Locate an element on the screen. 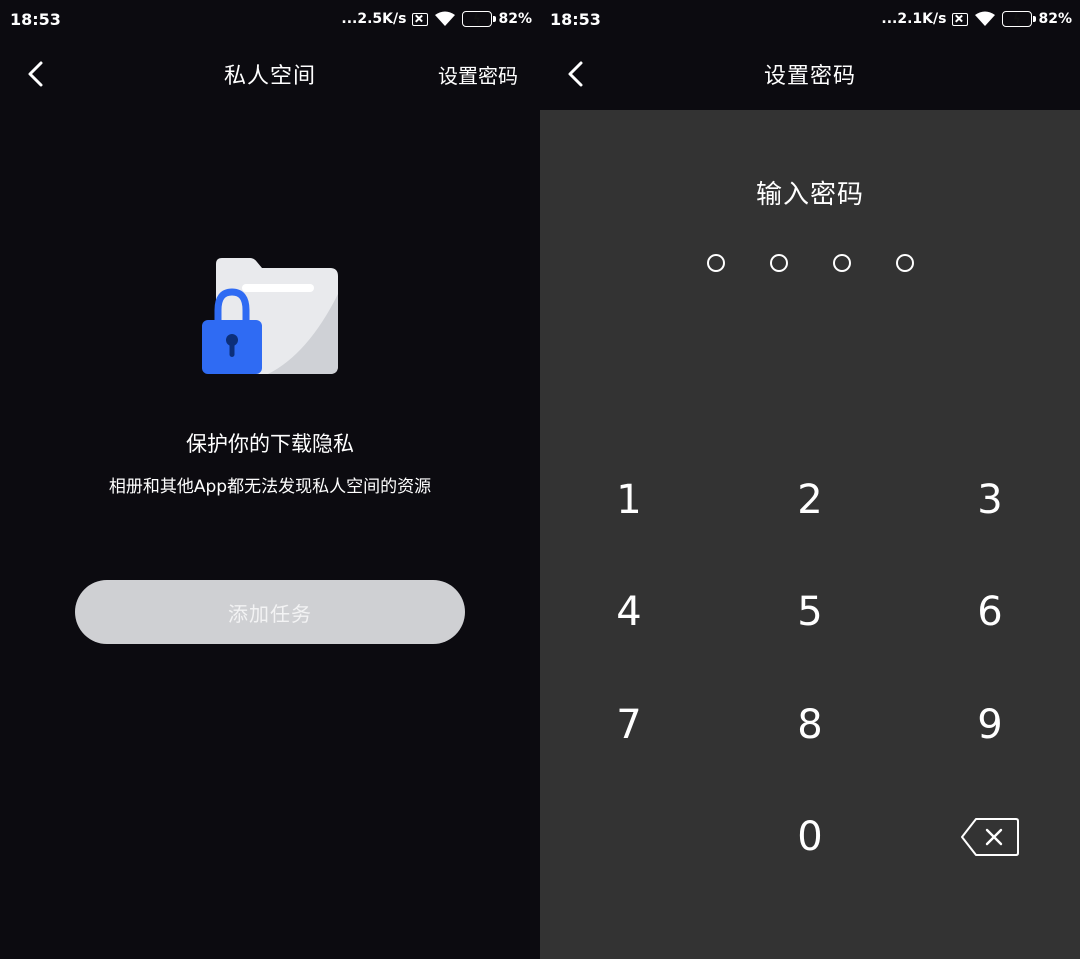  description-text: 相册和其他App都无法发现私人空间的资源 is located at coordinates (270, 487).